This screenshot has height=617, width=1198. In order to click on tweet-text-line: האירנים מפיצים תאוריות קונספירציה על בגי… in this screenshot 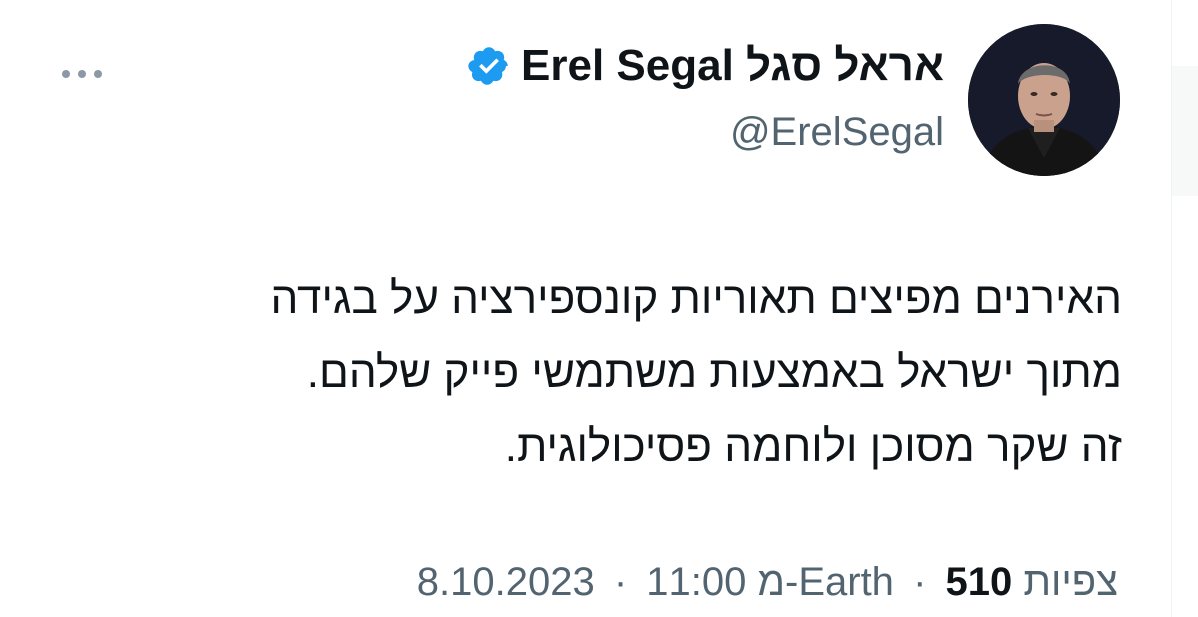, I will do `click(696, 298)`.